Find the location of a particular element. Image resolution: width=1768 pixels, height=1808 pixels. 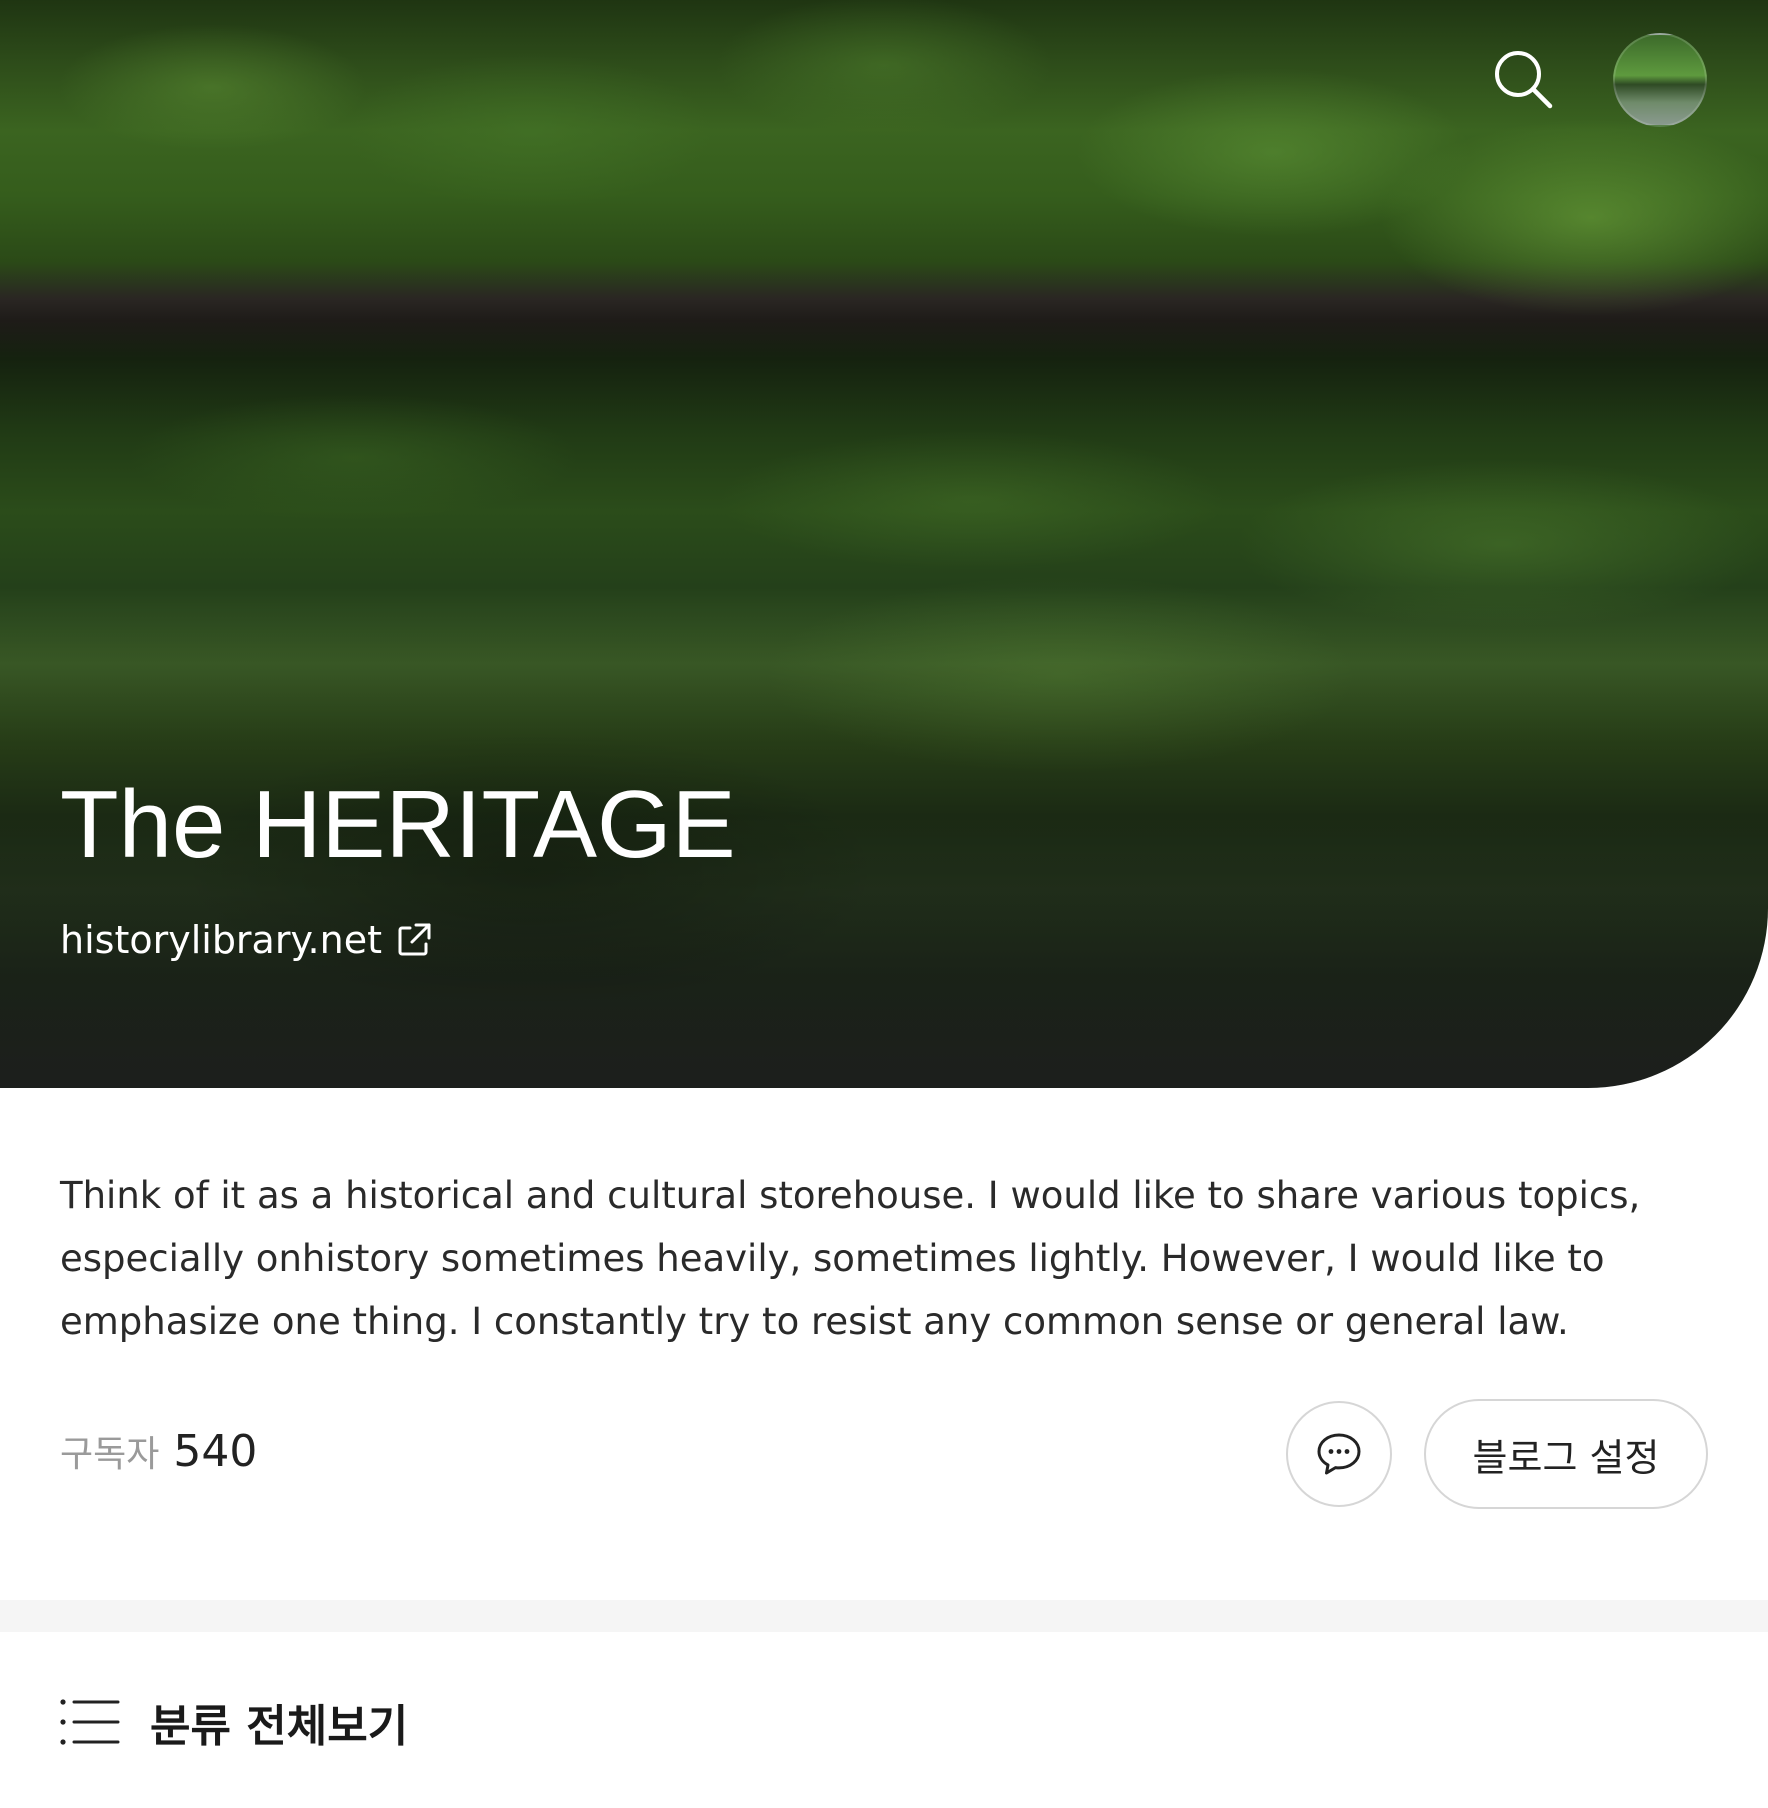

category-all-toggle: 분류 전체보기 is located at coordinates (234, 1722).